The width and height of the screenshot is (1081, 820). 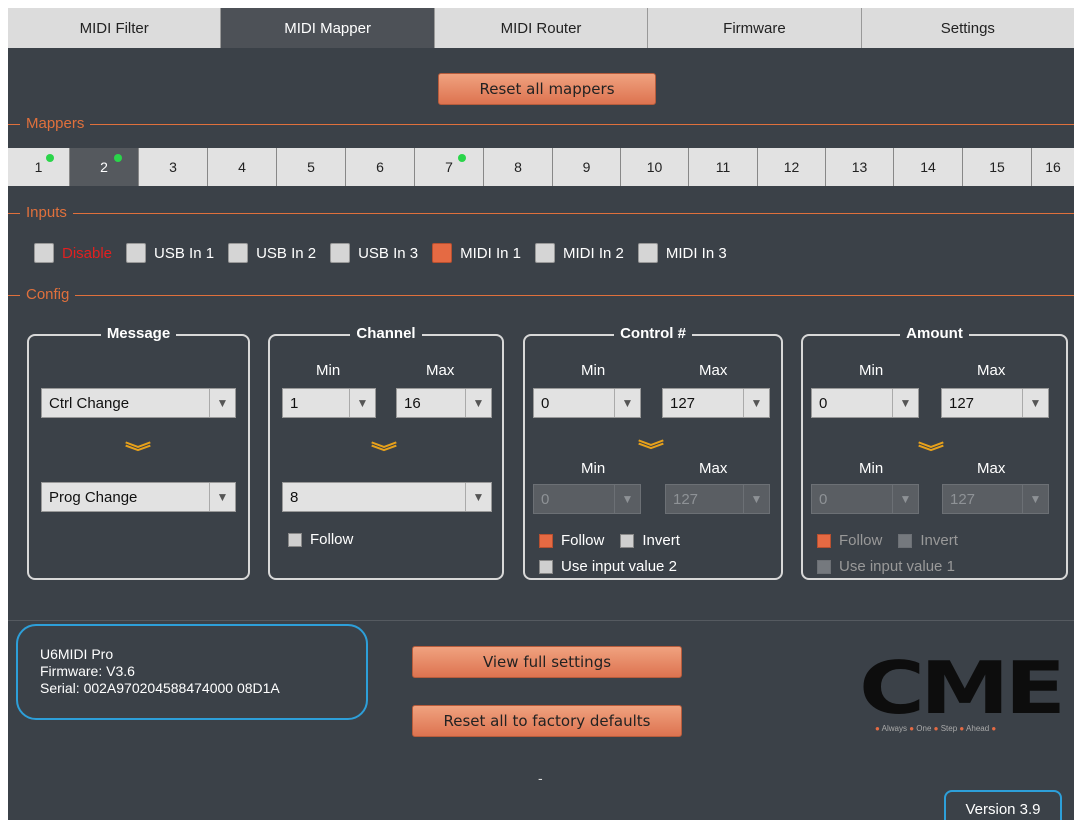 I want to click on select-value: Prog Change, so click(x=93, y=497).